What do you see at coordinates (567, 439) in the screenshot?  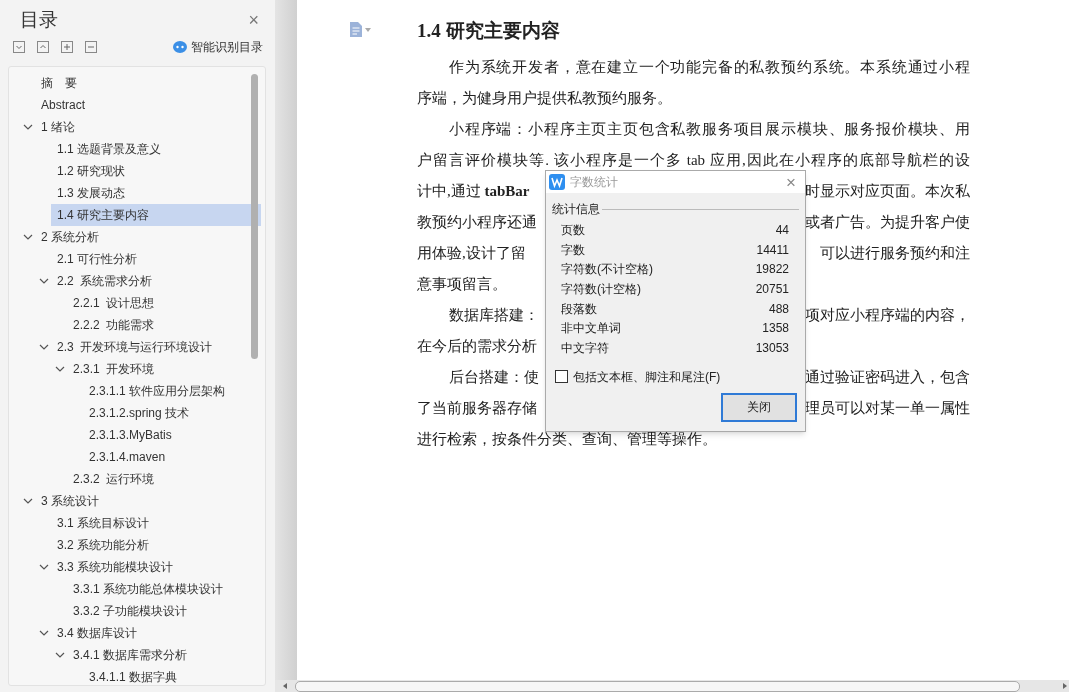 I see `paragraph-line: 进行检索，按条件分类、查询、管理等操作。` at bounding box center [567, 439].